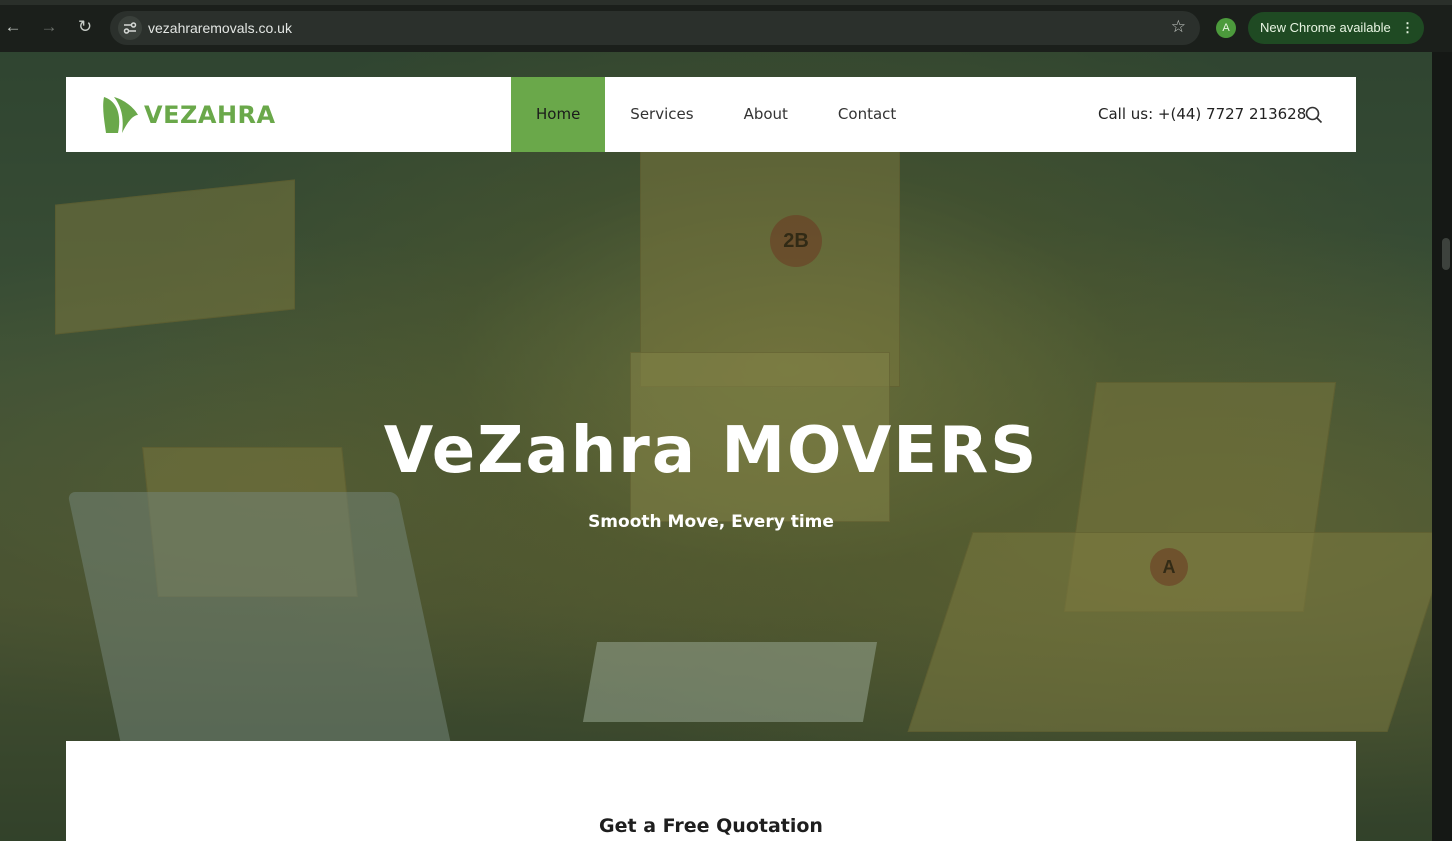  What do you see at coordinates (120, 115) in the screenshot?
I see `leaf-logo-icon` at bounding box center [120, 115].